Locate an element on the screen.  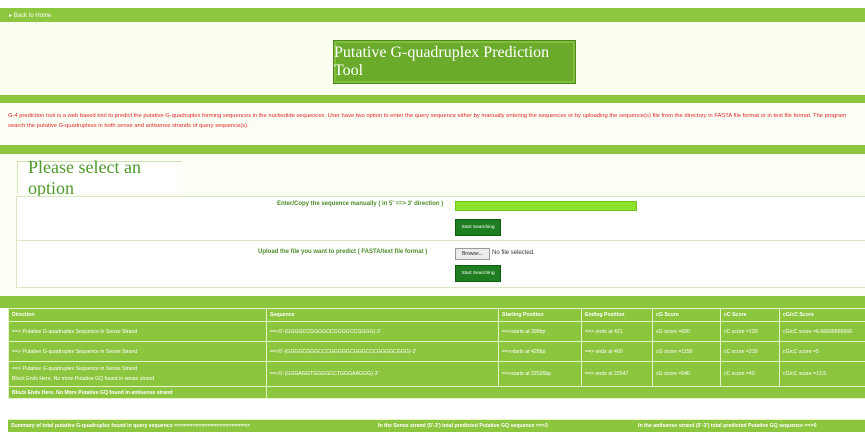
back-to-home-link: ▸ Back to Home is located at coordinates (30, 15).